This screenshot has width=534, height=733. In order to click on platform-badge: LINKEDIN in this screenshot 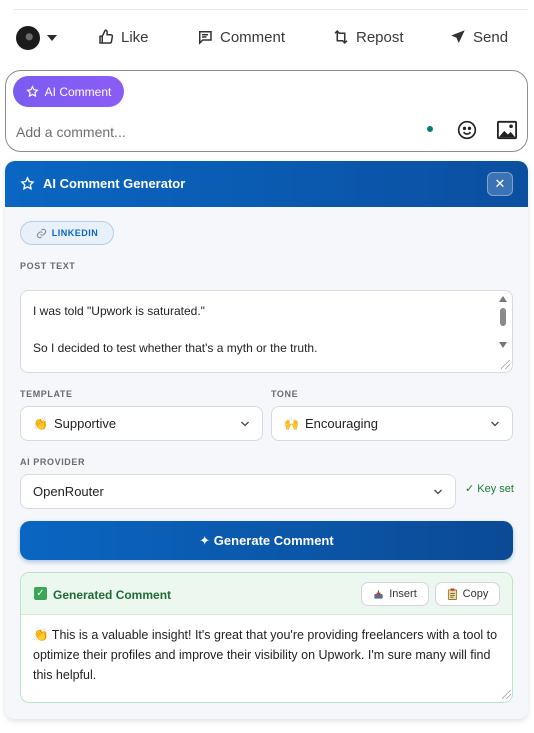, I will do `click(67, 233)`.